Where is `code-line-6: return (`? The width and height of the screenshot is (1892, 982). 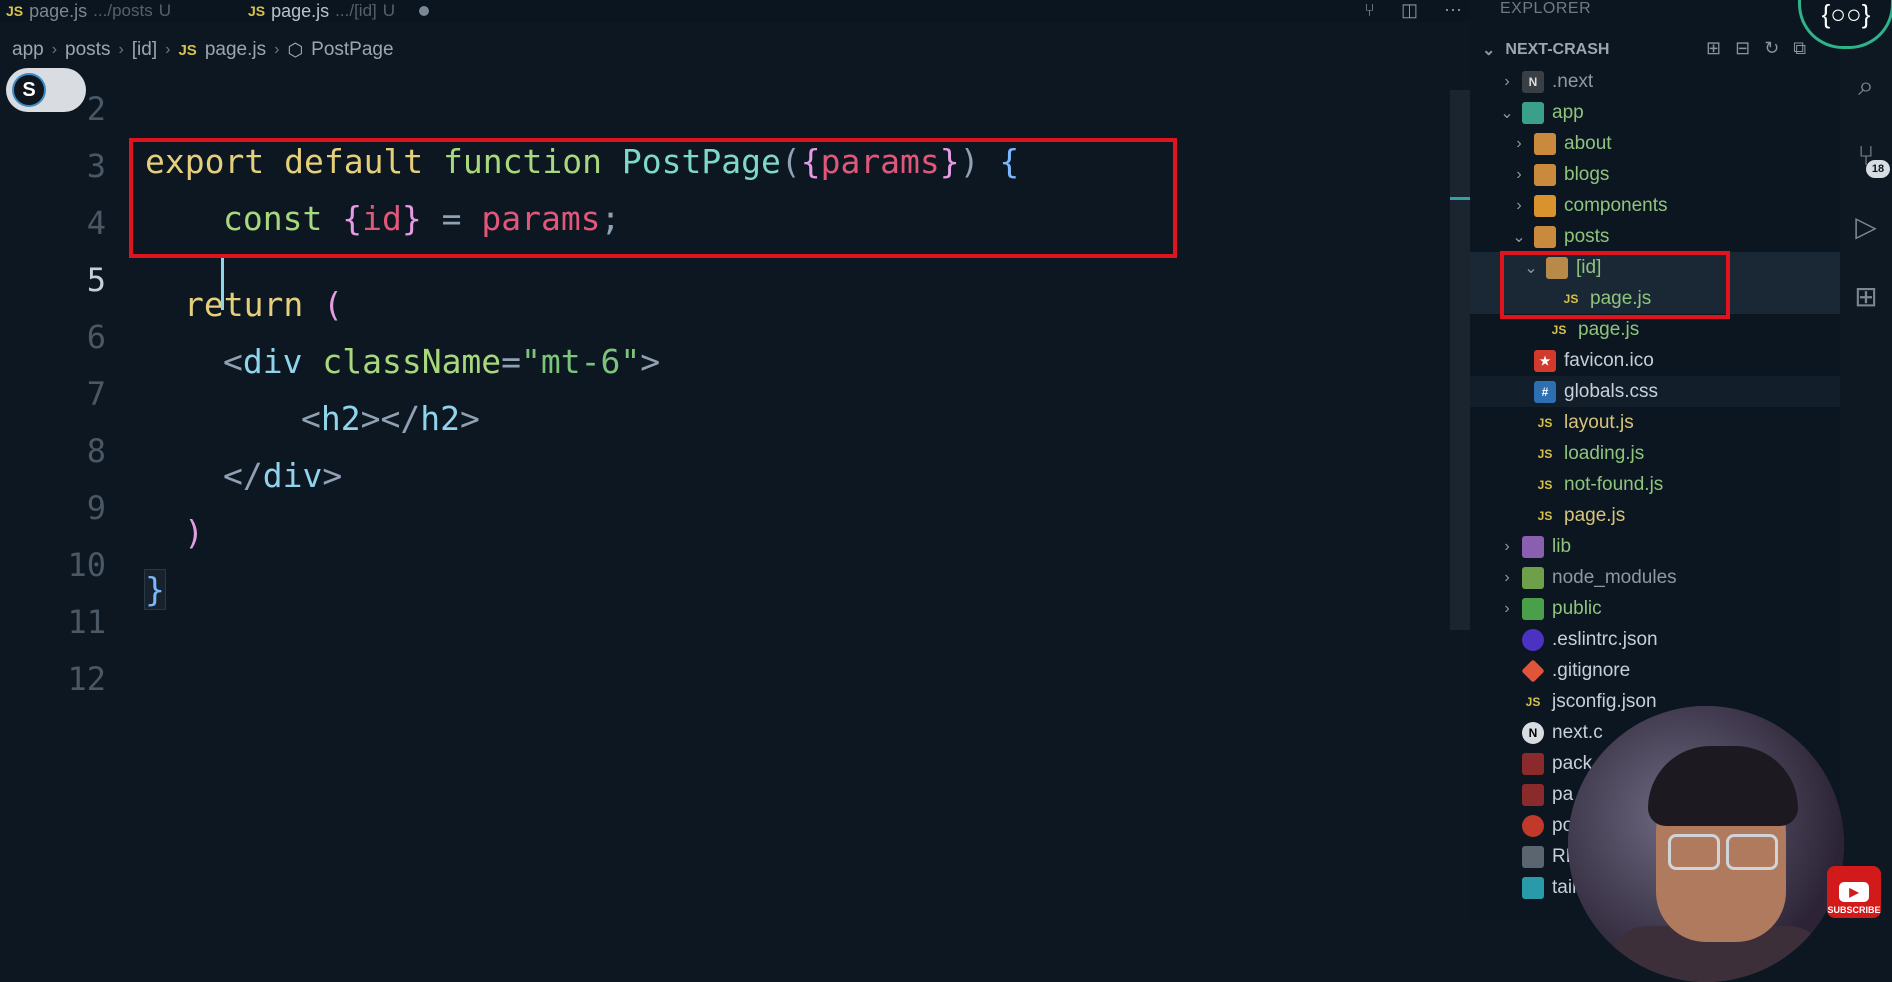
code-line-6: return ( is located at coordinates (263, 304).